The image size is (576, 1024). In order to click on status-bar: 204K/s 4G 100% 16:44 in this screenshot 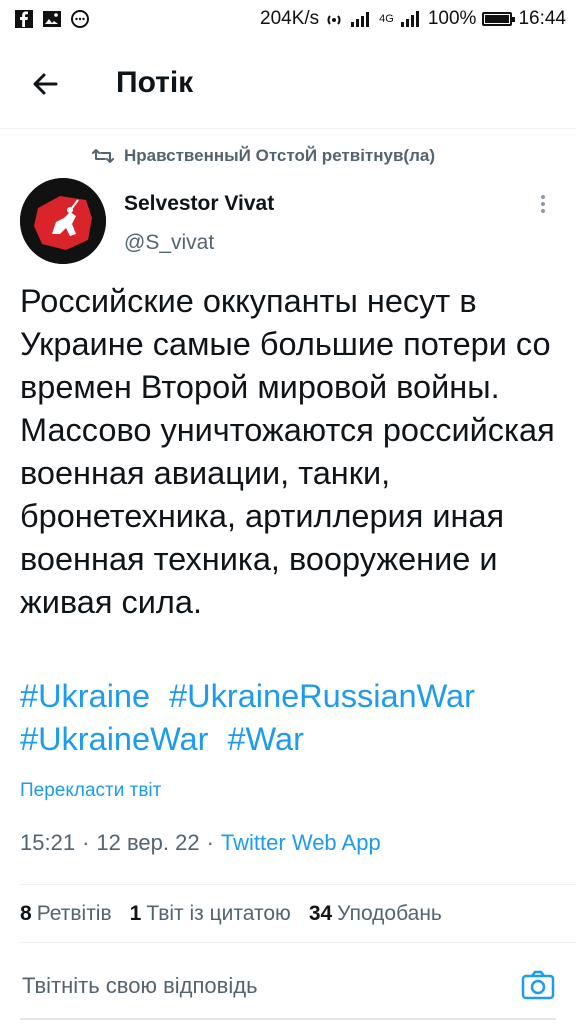, I will do `click(288, 20)`.